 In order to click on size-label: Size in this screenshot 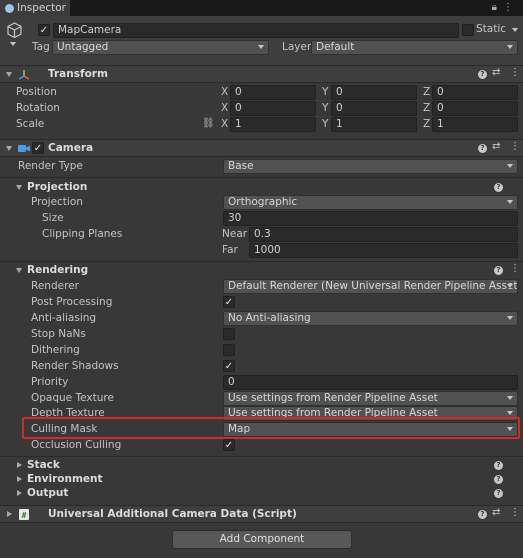, I will do `click(53, 218)`.